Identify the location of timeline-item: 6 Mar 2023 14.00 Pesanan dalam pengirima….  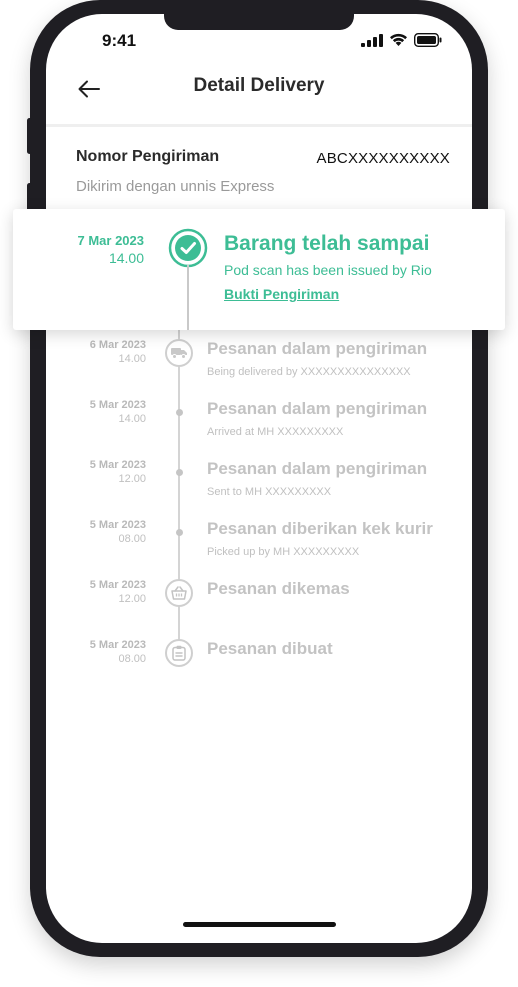
(259, 364).